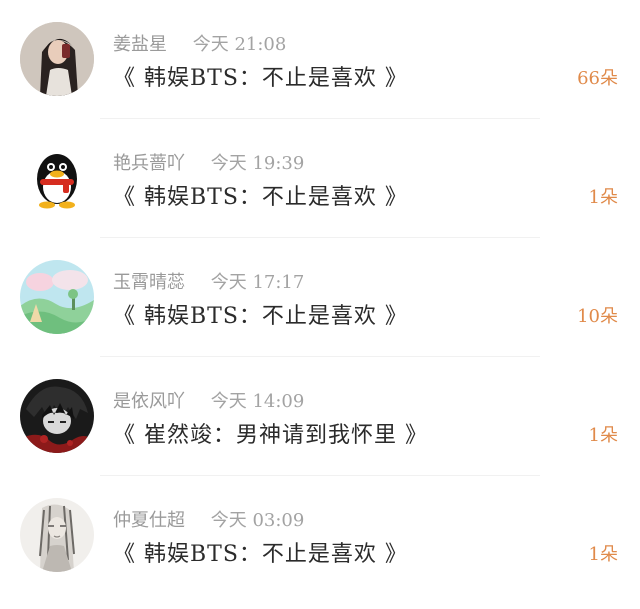 The width and height of the screenshot is (640, 609). I want to click on landscape-avatar-icon, so click(57, 297).